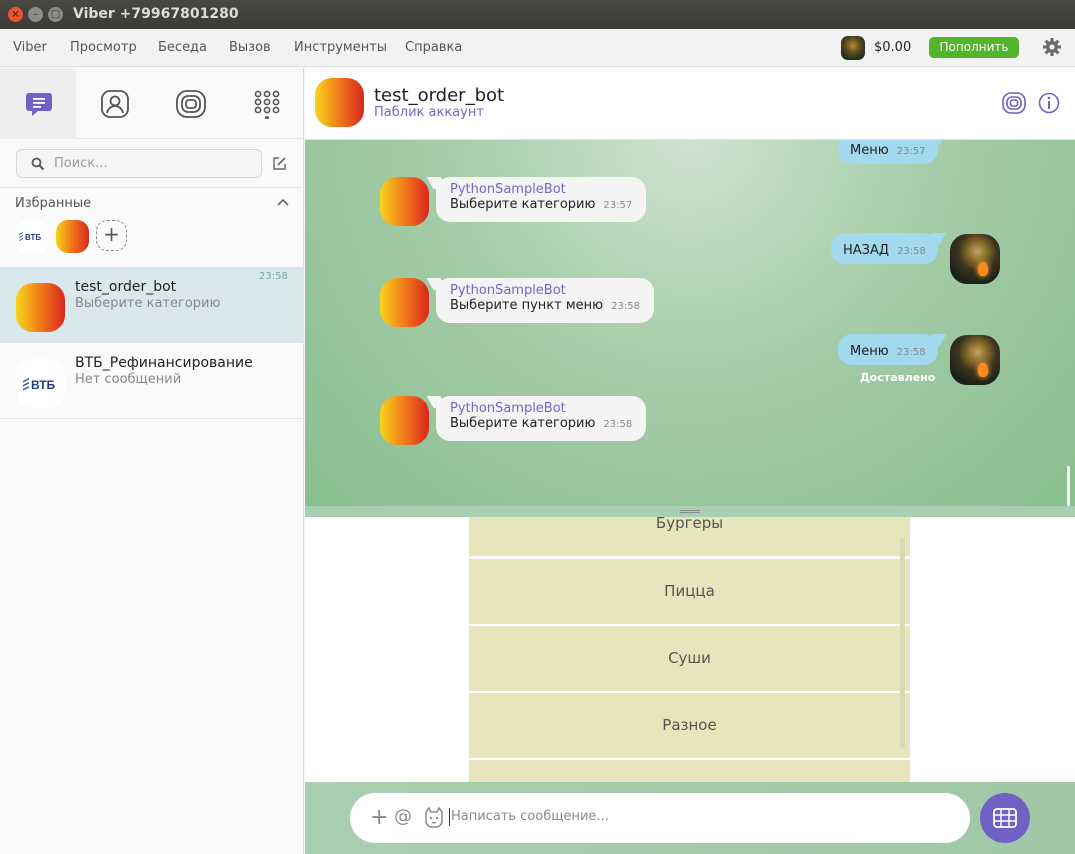 This screenshot has width=1075, height=854. I want to click on chat-list-item-test-order-bot: test_order_bot Выберите категорию 23:58, so click(152, 305).